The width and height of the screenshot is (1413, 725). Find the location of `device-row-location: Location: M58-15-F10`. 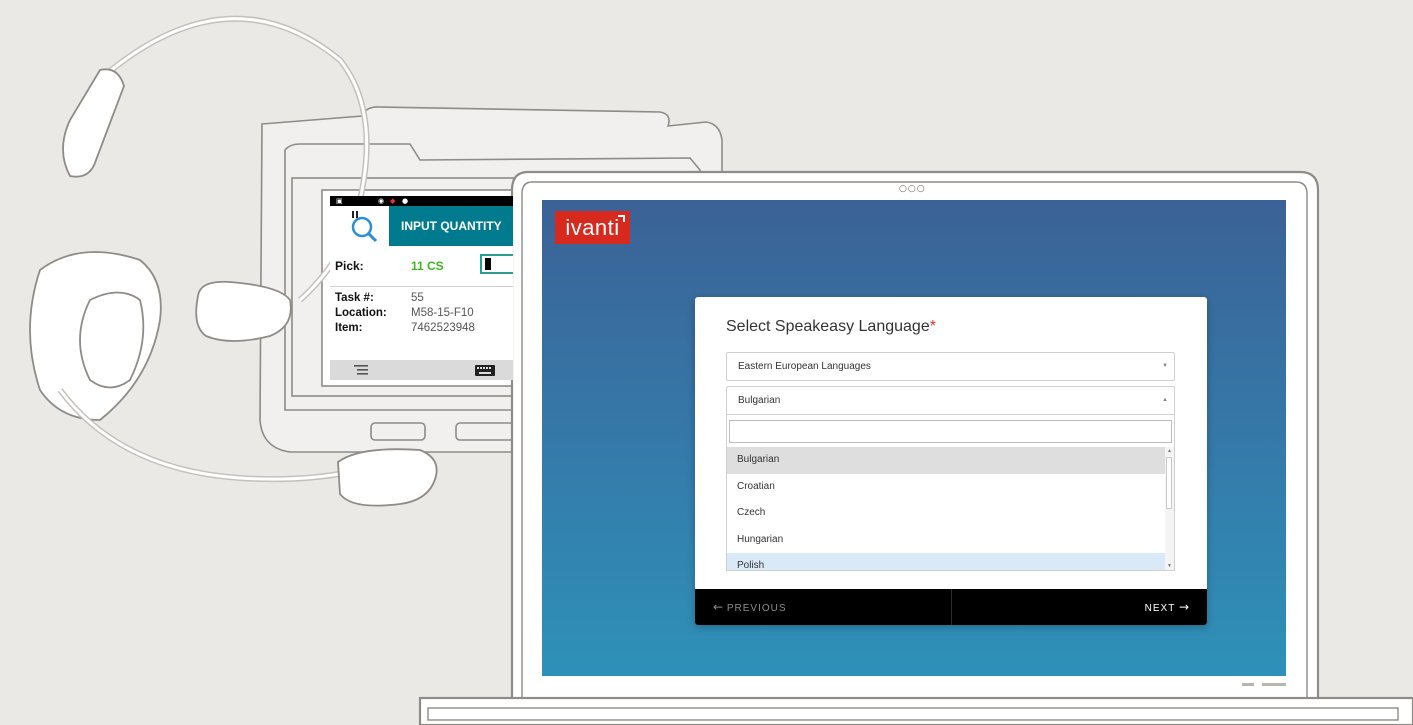

device-row-location: Location: M58-15-F10 is located at coordinates (421, 313).